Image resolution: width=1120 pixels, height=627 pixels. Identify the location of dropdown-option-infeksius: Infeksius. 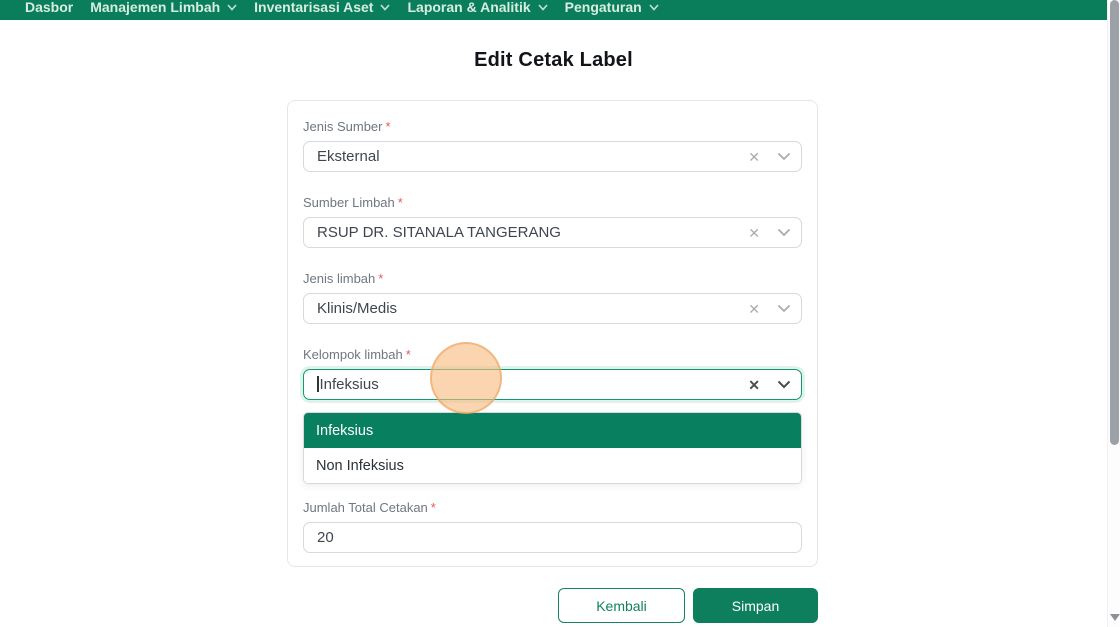
(552, 430).